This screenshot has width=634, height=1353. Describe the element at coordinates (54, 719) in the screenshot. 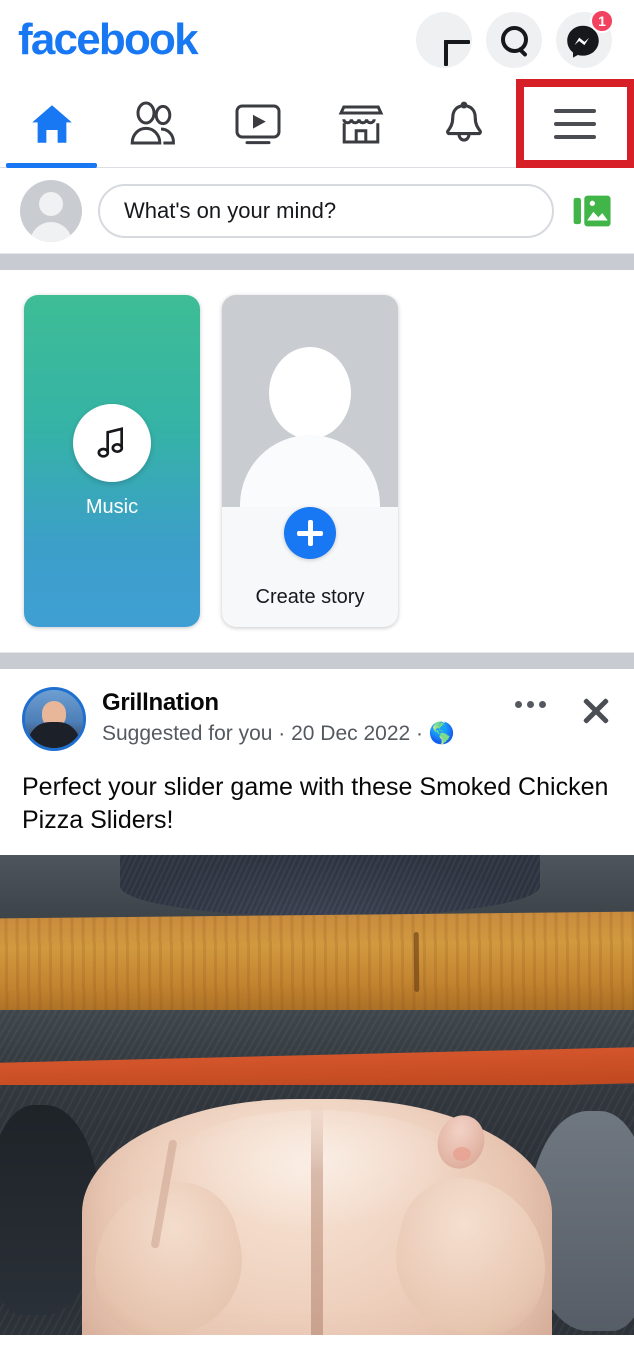

I see `post-author-avatar` at that location.